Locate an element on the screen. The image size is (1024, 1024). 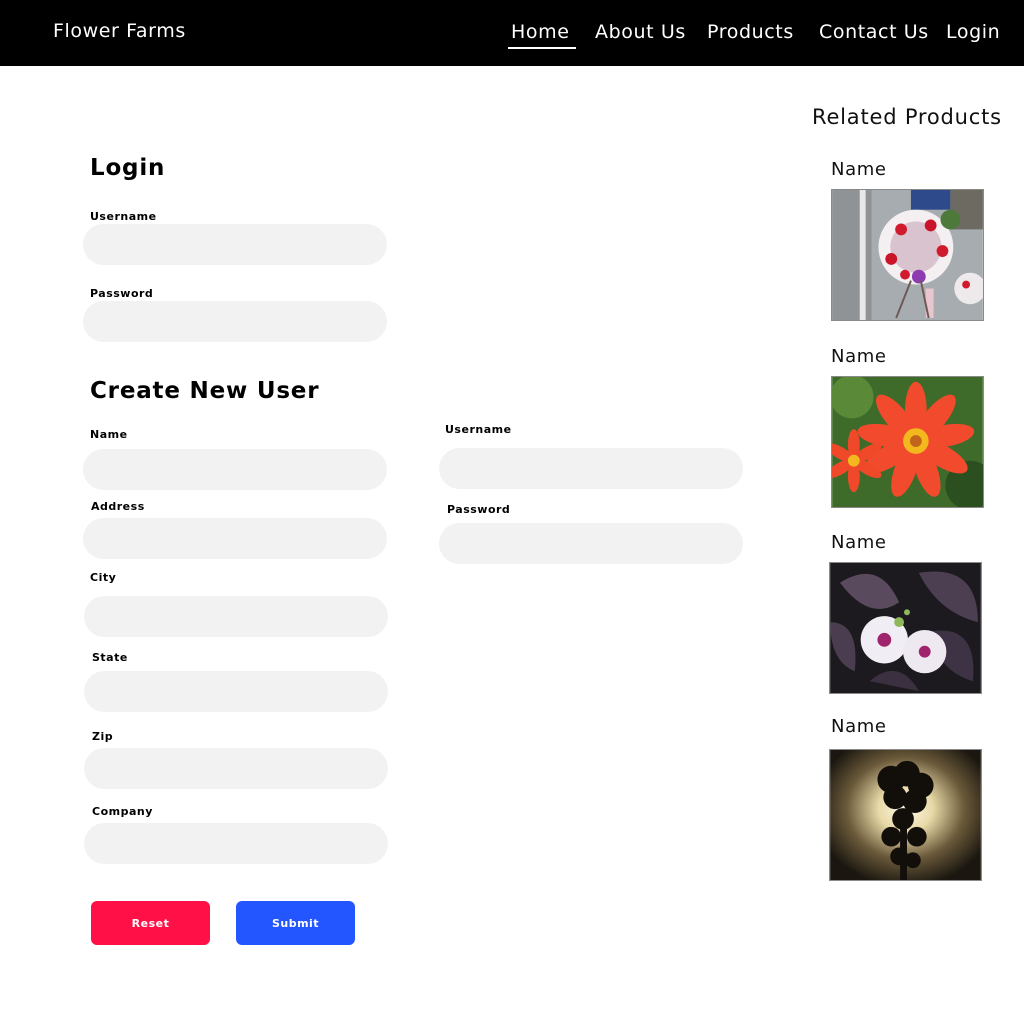
address-input is located at coordinates (235, 538).